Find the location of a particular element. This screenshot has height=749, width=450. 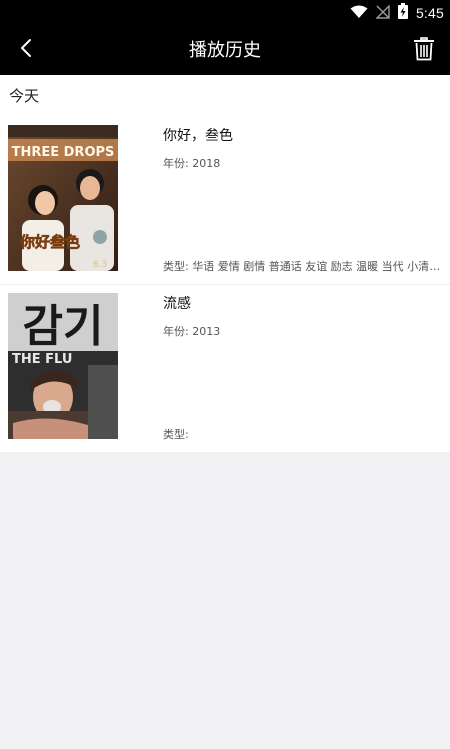

page-title: 播放历史 is located at coordinates (225, 50).